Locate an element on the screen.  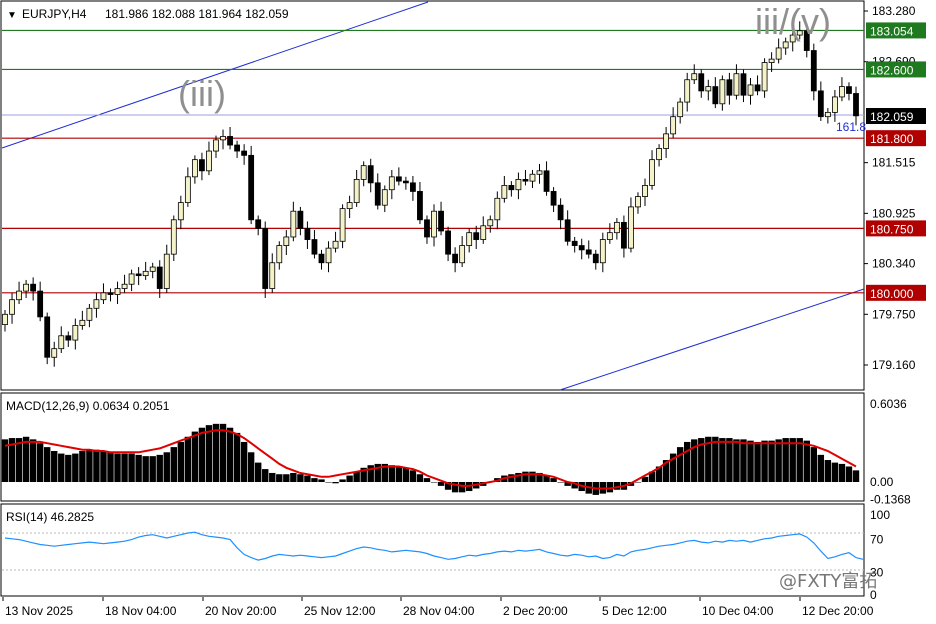
time-label-3: 25 Nov 12:00 is located at coordinates (340, 611).